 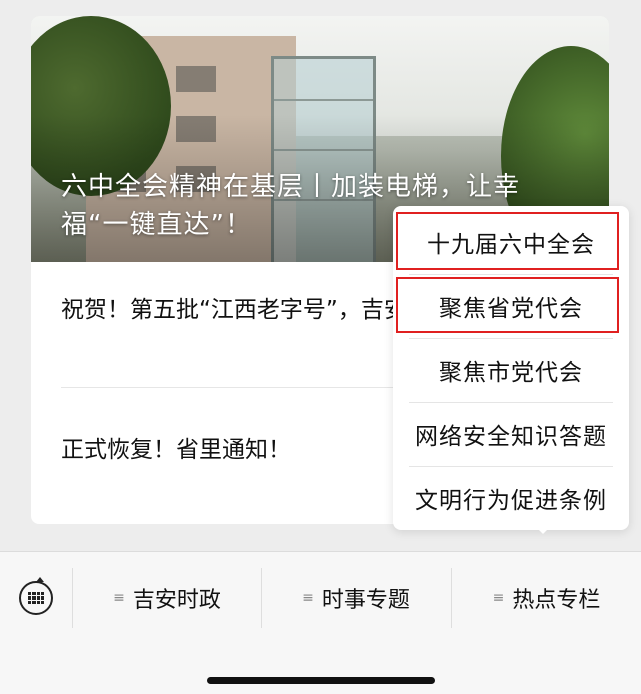 I want to click on tab-hot-column: ≡ 热点专栏, so click(x=546, y=598).